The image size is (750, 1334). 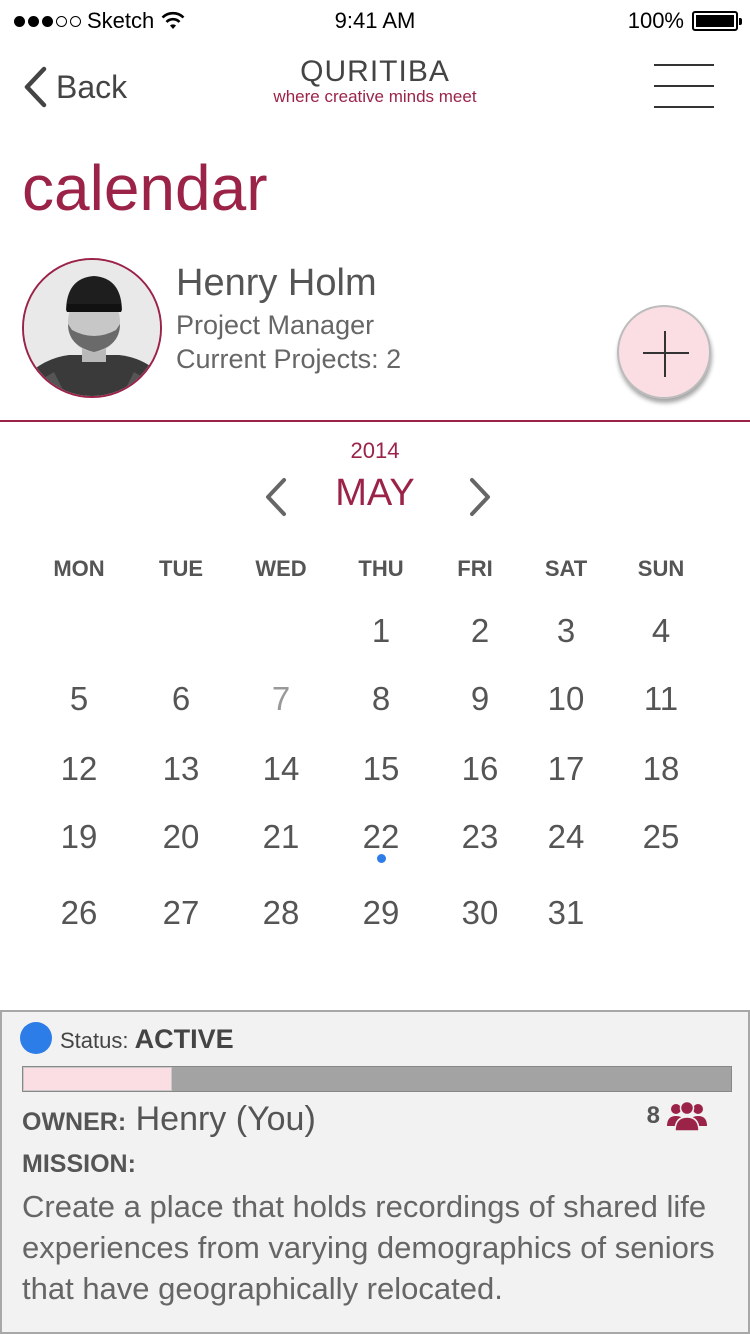 I want to click on calendar-day: 6, so click(x=181, y=699).